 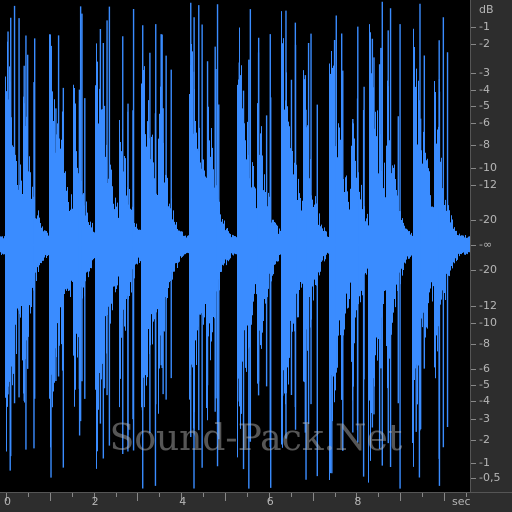 I want to click on time-ruler: sec 0 2 4 6 8, so click(x=256, y=502).